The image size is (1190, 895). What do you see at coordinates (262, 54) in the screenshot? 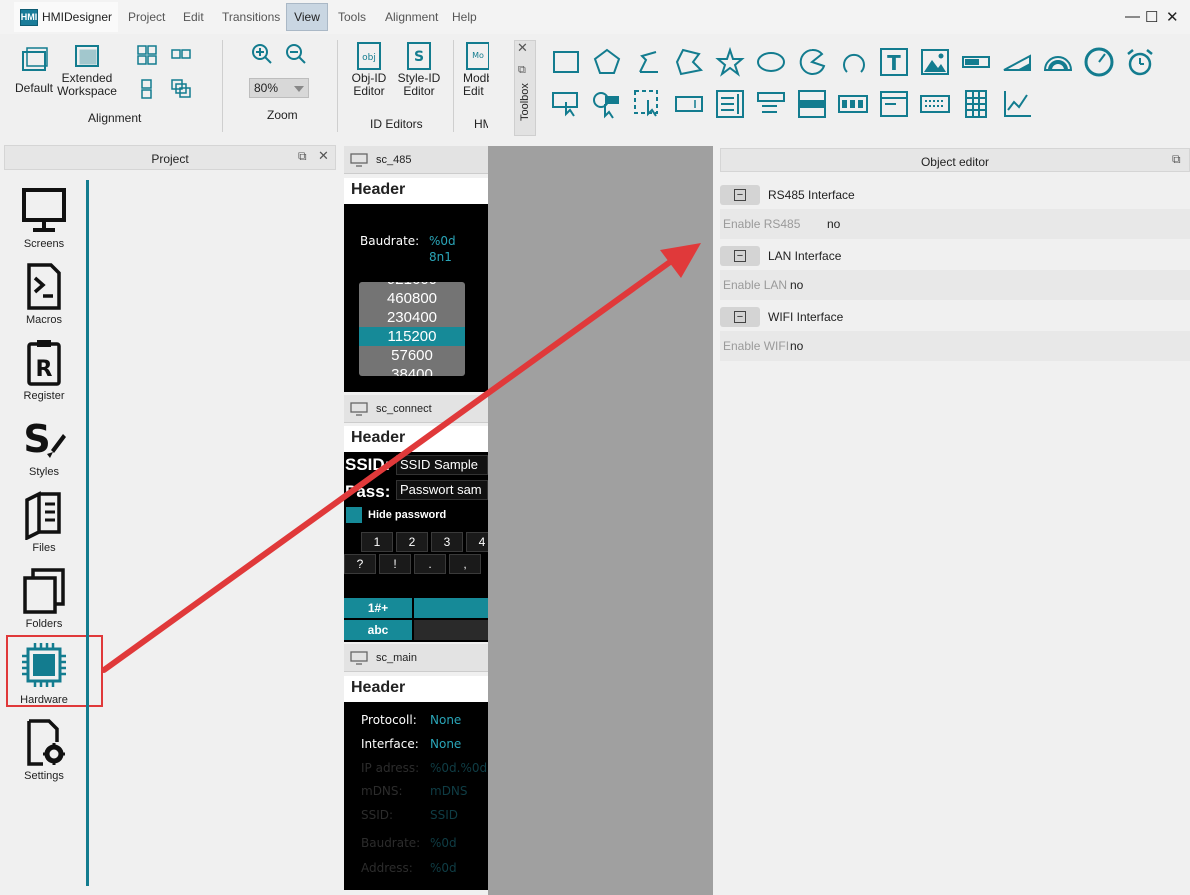
I see `zoom-in-icon` at bounding box center [262, 54].